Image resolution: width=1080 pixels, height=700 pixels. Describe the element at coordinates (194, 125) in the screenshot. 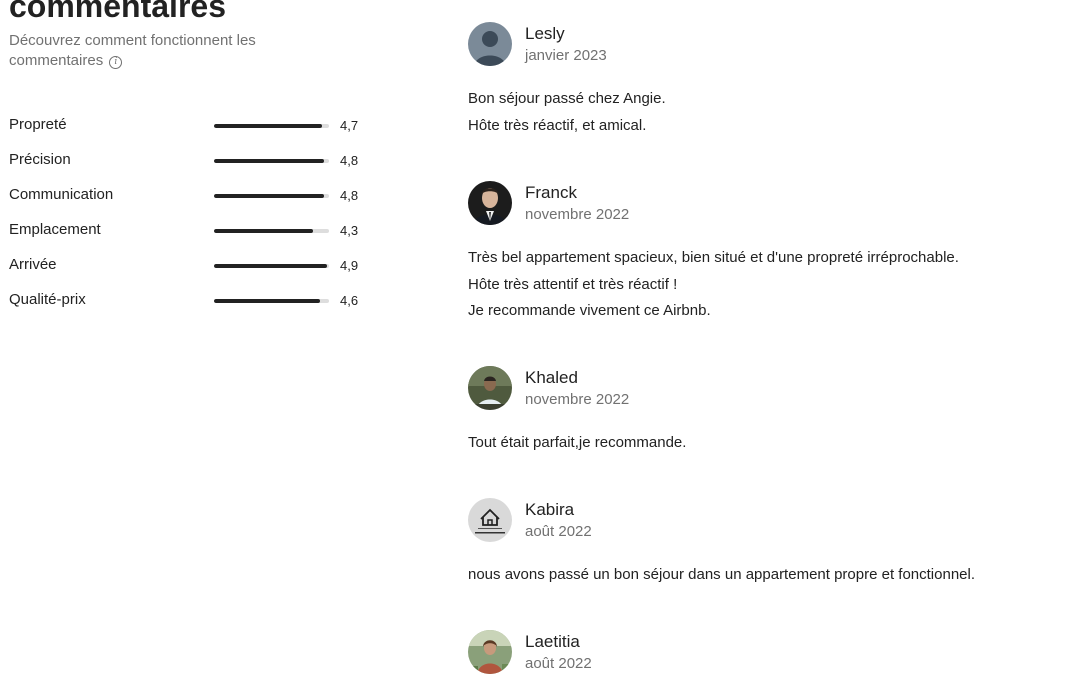

I see `rating-row-proprete: Propreté 4,7` at that location.